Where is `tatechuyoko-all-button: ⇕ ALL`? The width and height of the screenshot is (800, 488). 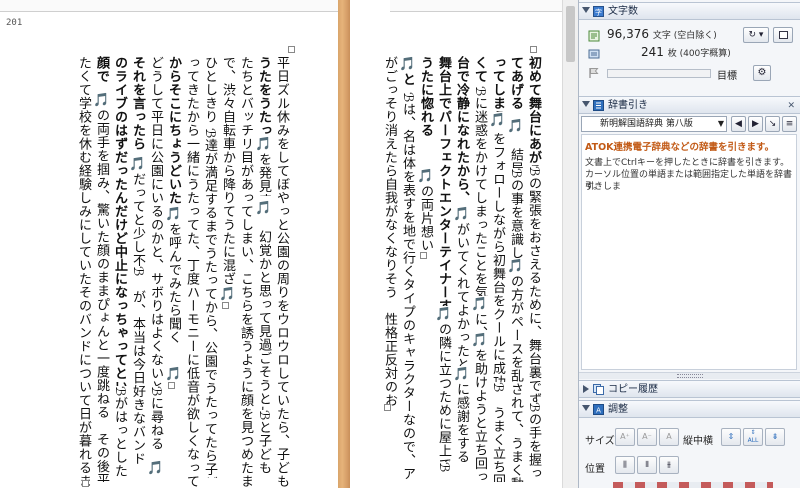 tatechuyoko-all-button: ⇕ ALL is located at coordinates (753, 437).